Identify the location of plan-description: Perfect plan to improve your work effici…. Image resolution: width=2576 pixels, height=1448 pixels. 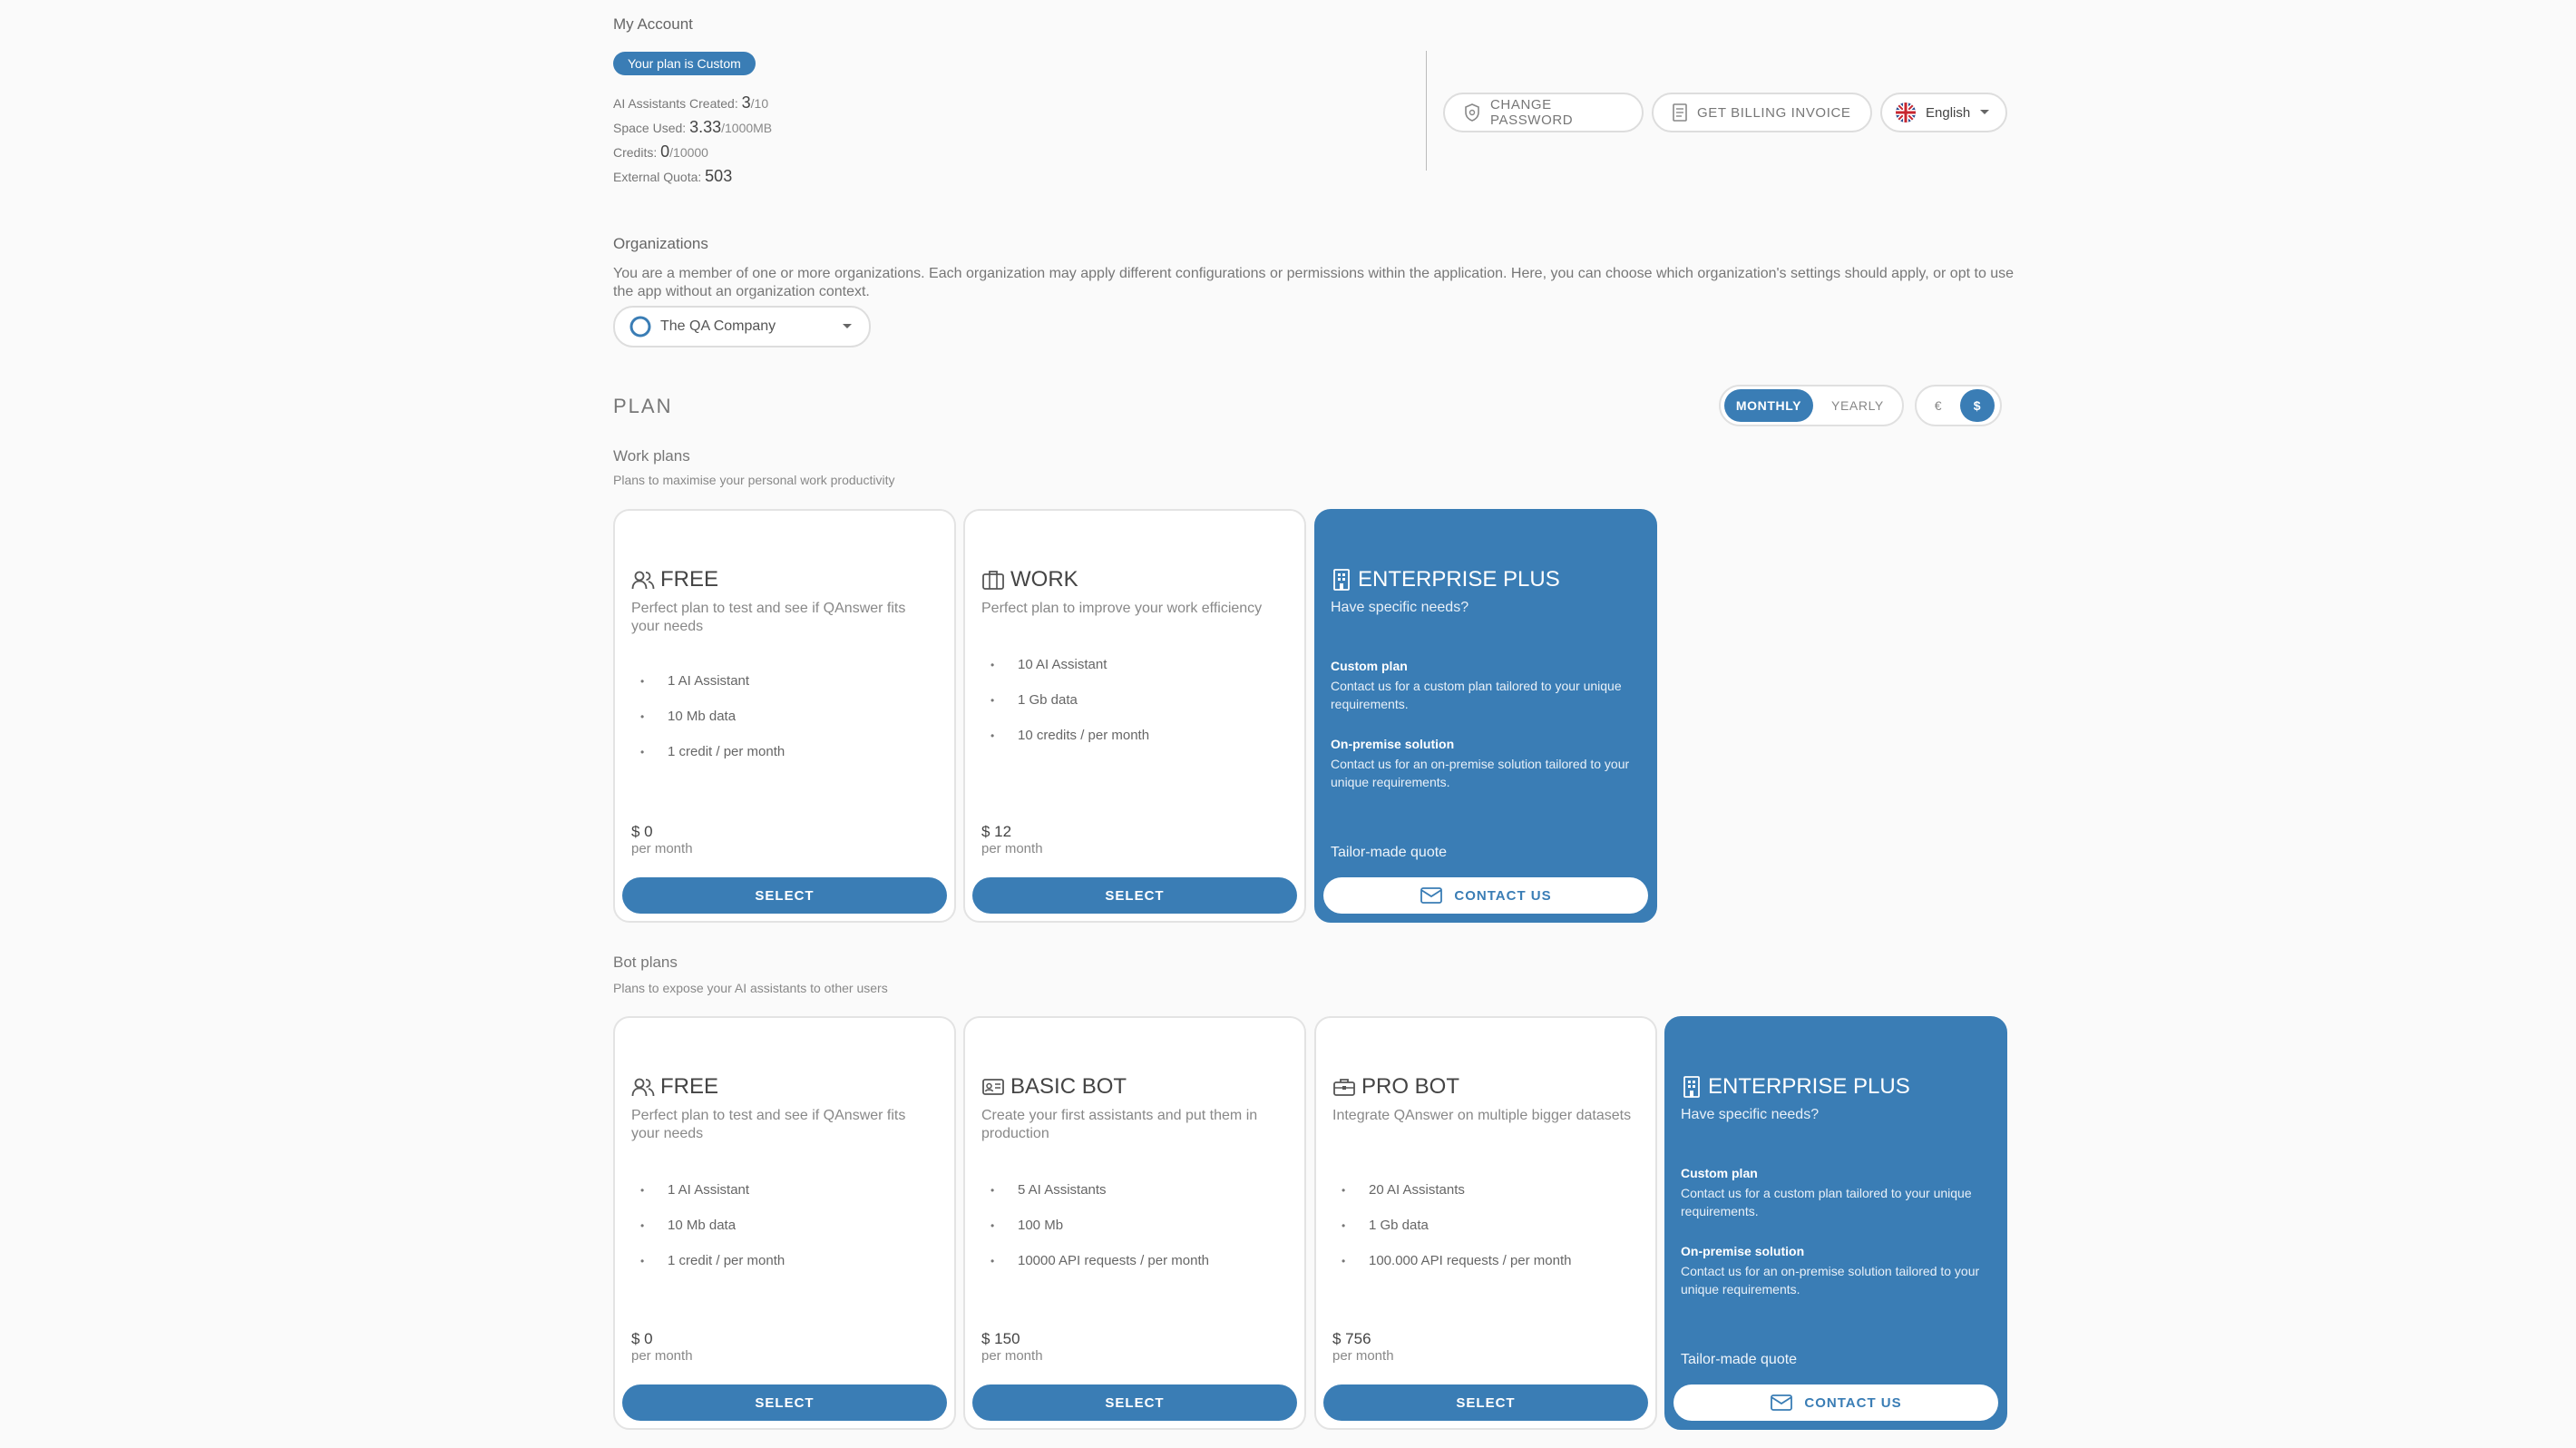
(1122, 608).